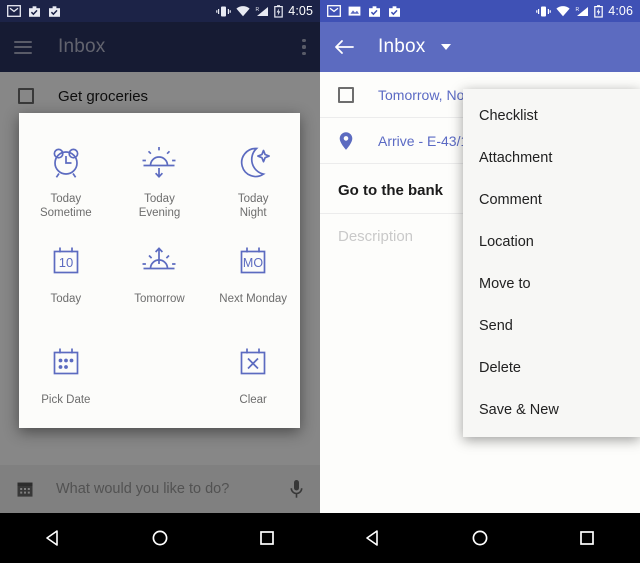  Describe the element at coordinates (346, 140) in the screenshot. I see `location-pin-icon` at that location.